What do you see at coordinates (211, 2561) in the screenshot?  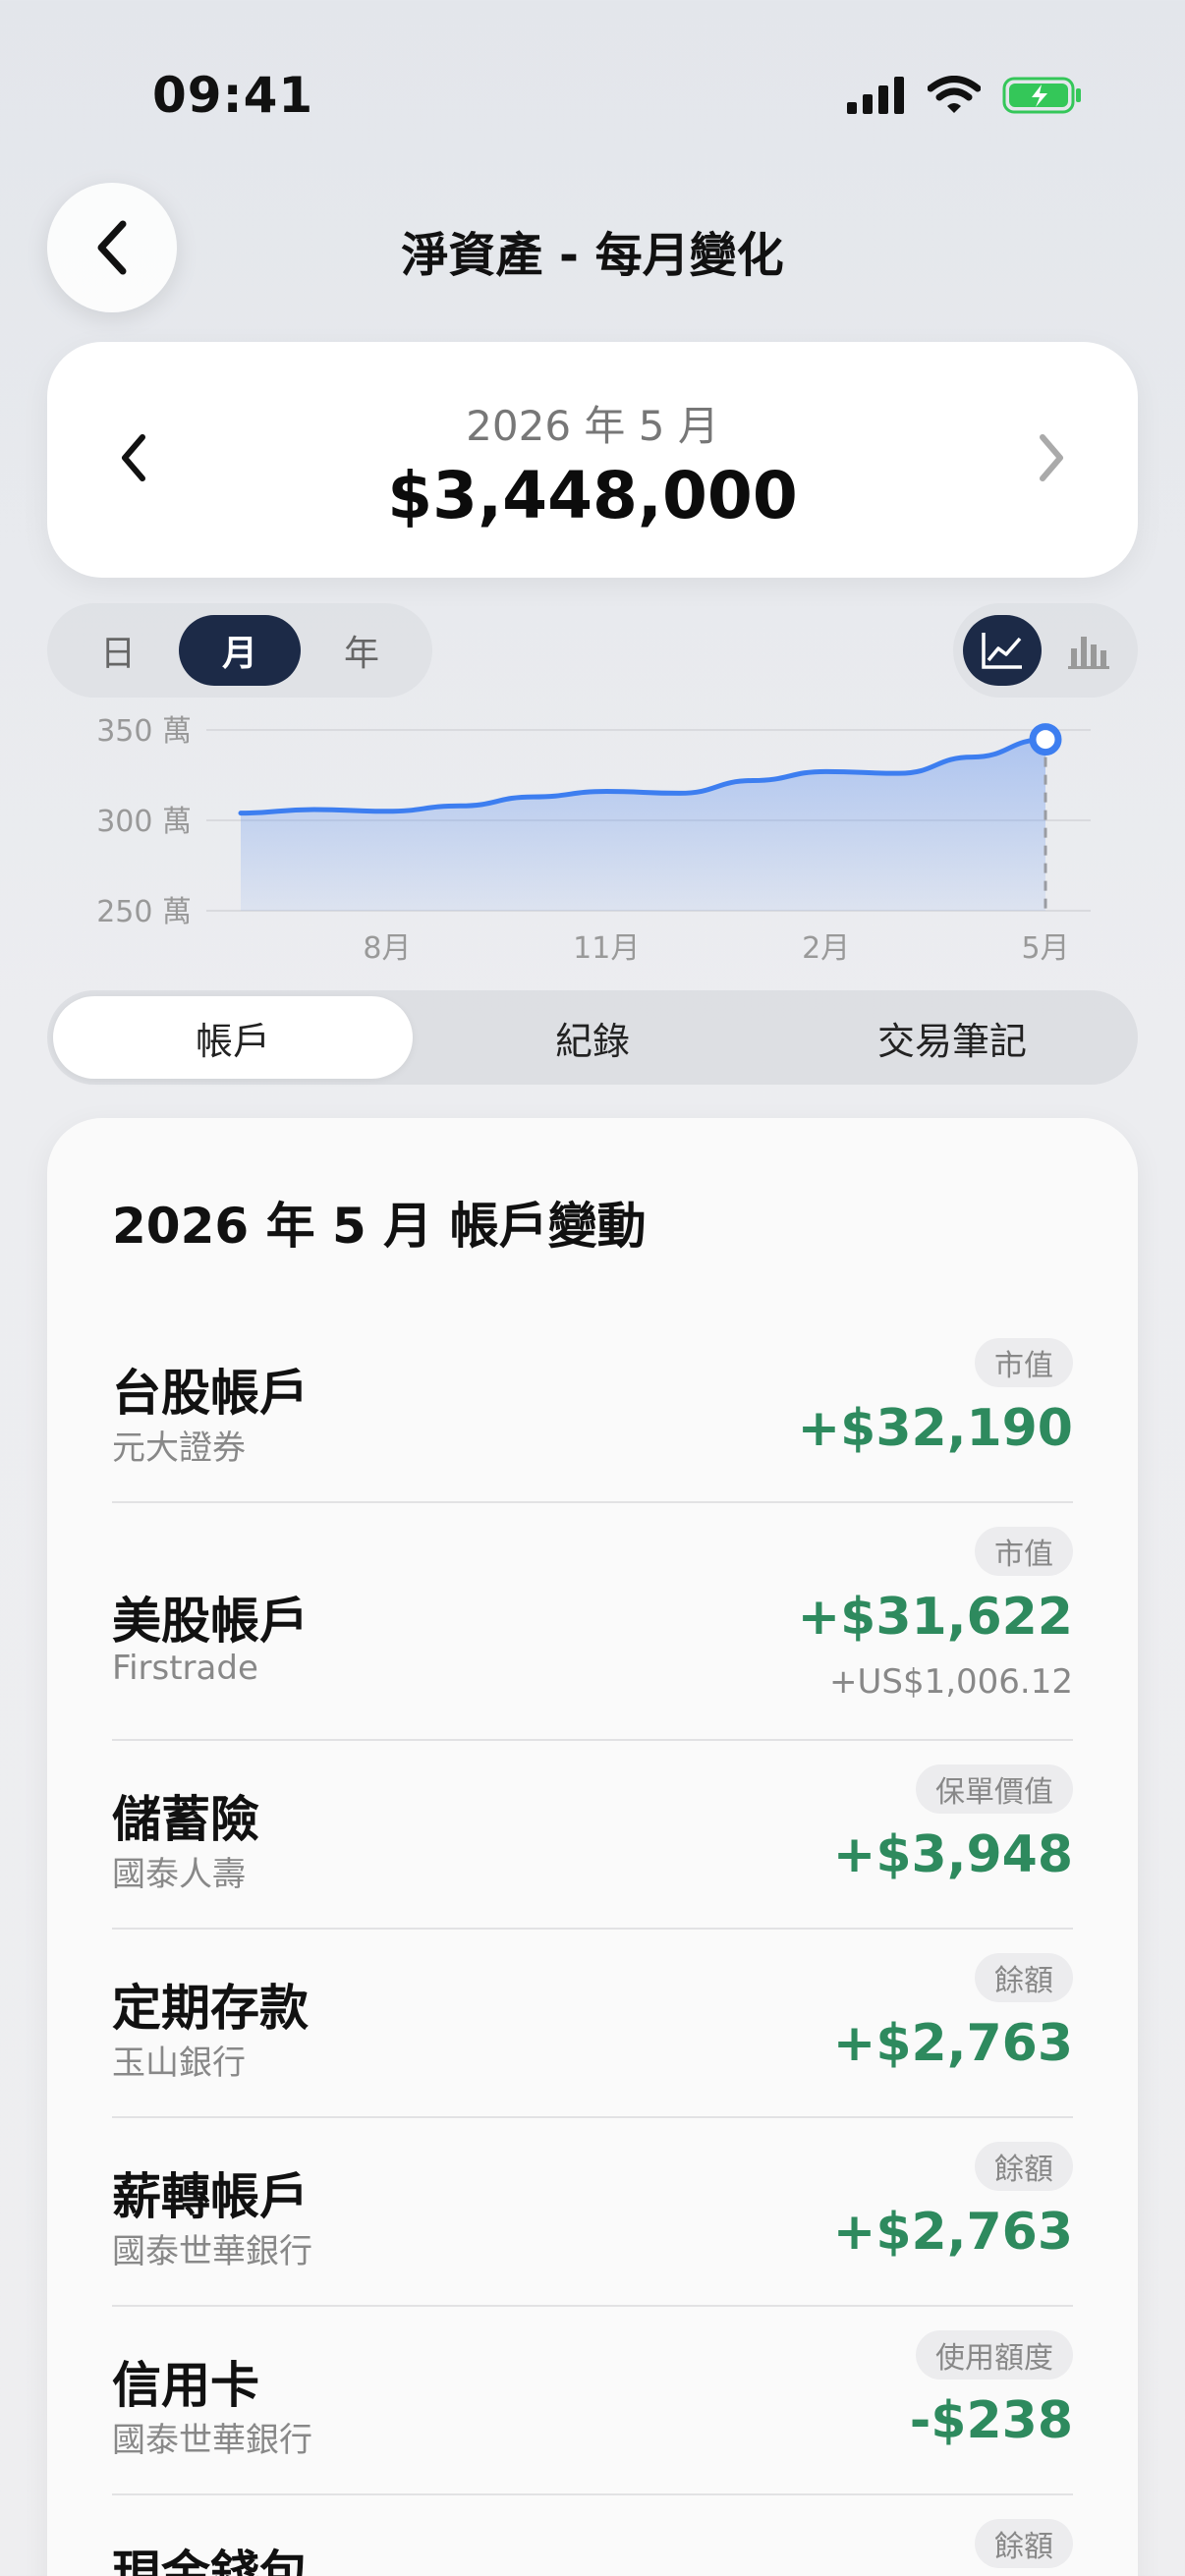 I see `account-name: 現金錢包` at bounding box center [211, 2561].